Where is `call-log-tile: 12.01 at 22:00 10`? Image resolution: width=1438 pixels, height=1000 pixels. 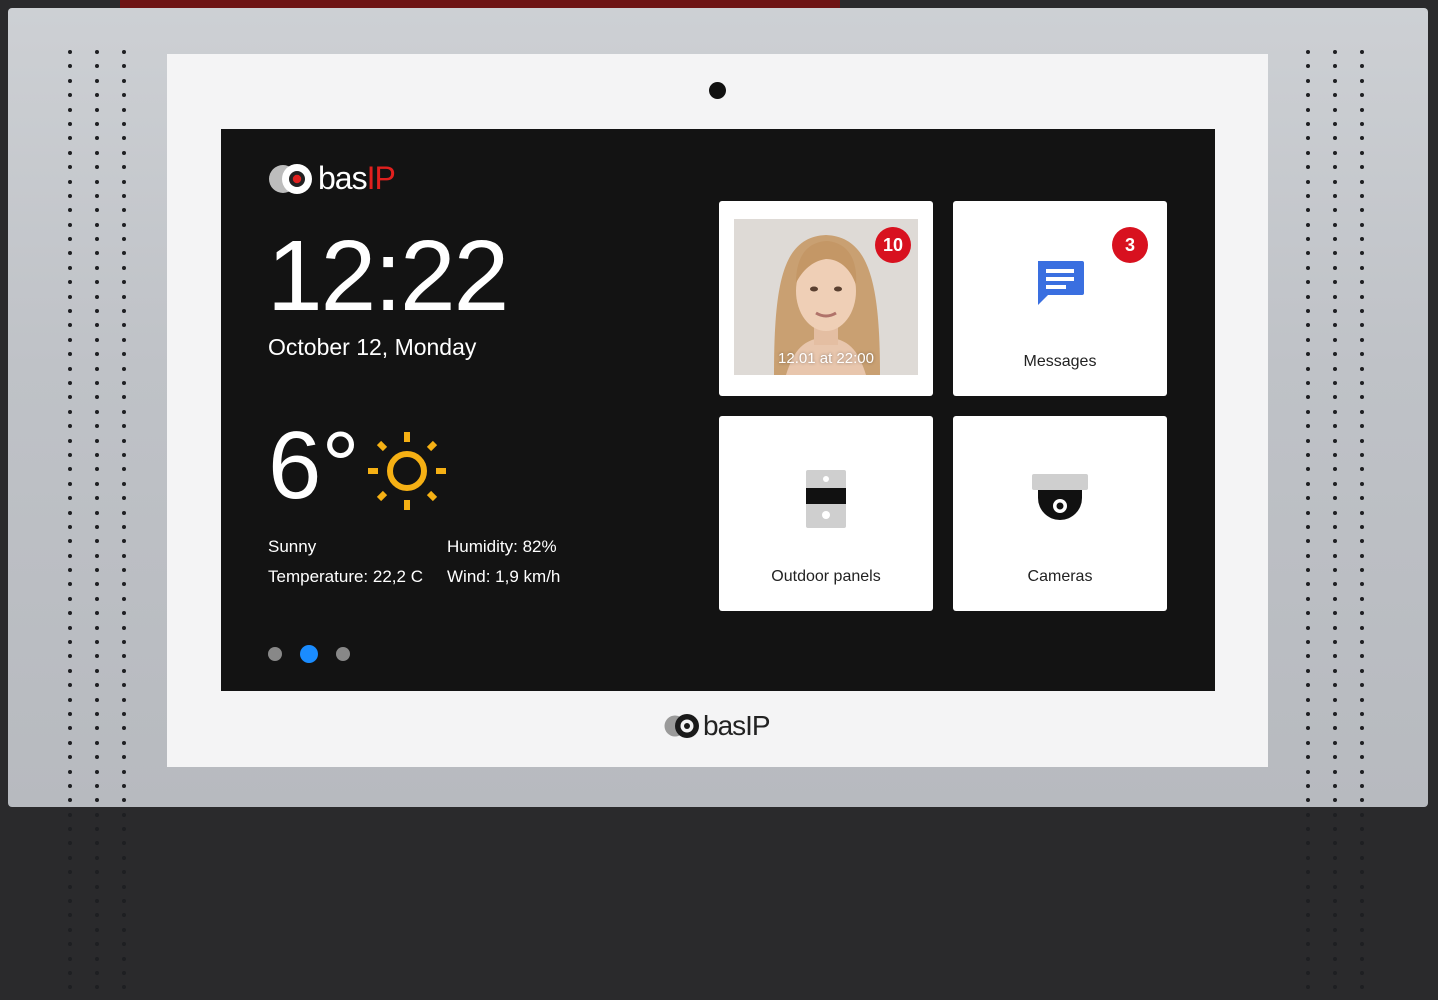
call-log-tile: 12.01 at 22:00 10 is located at coordinates (826, 298).